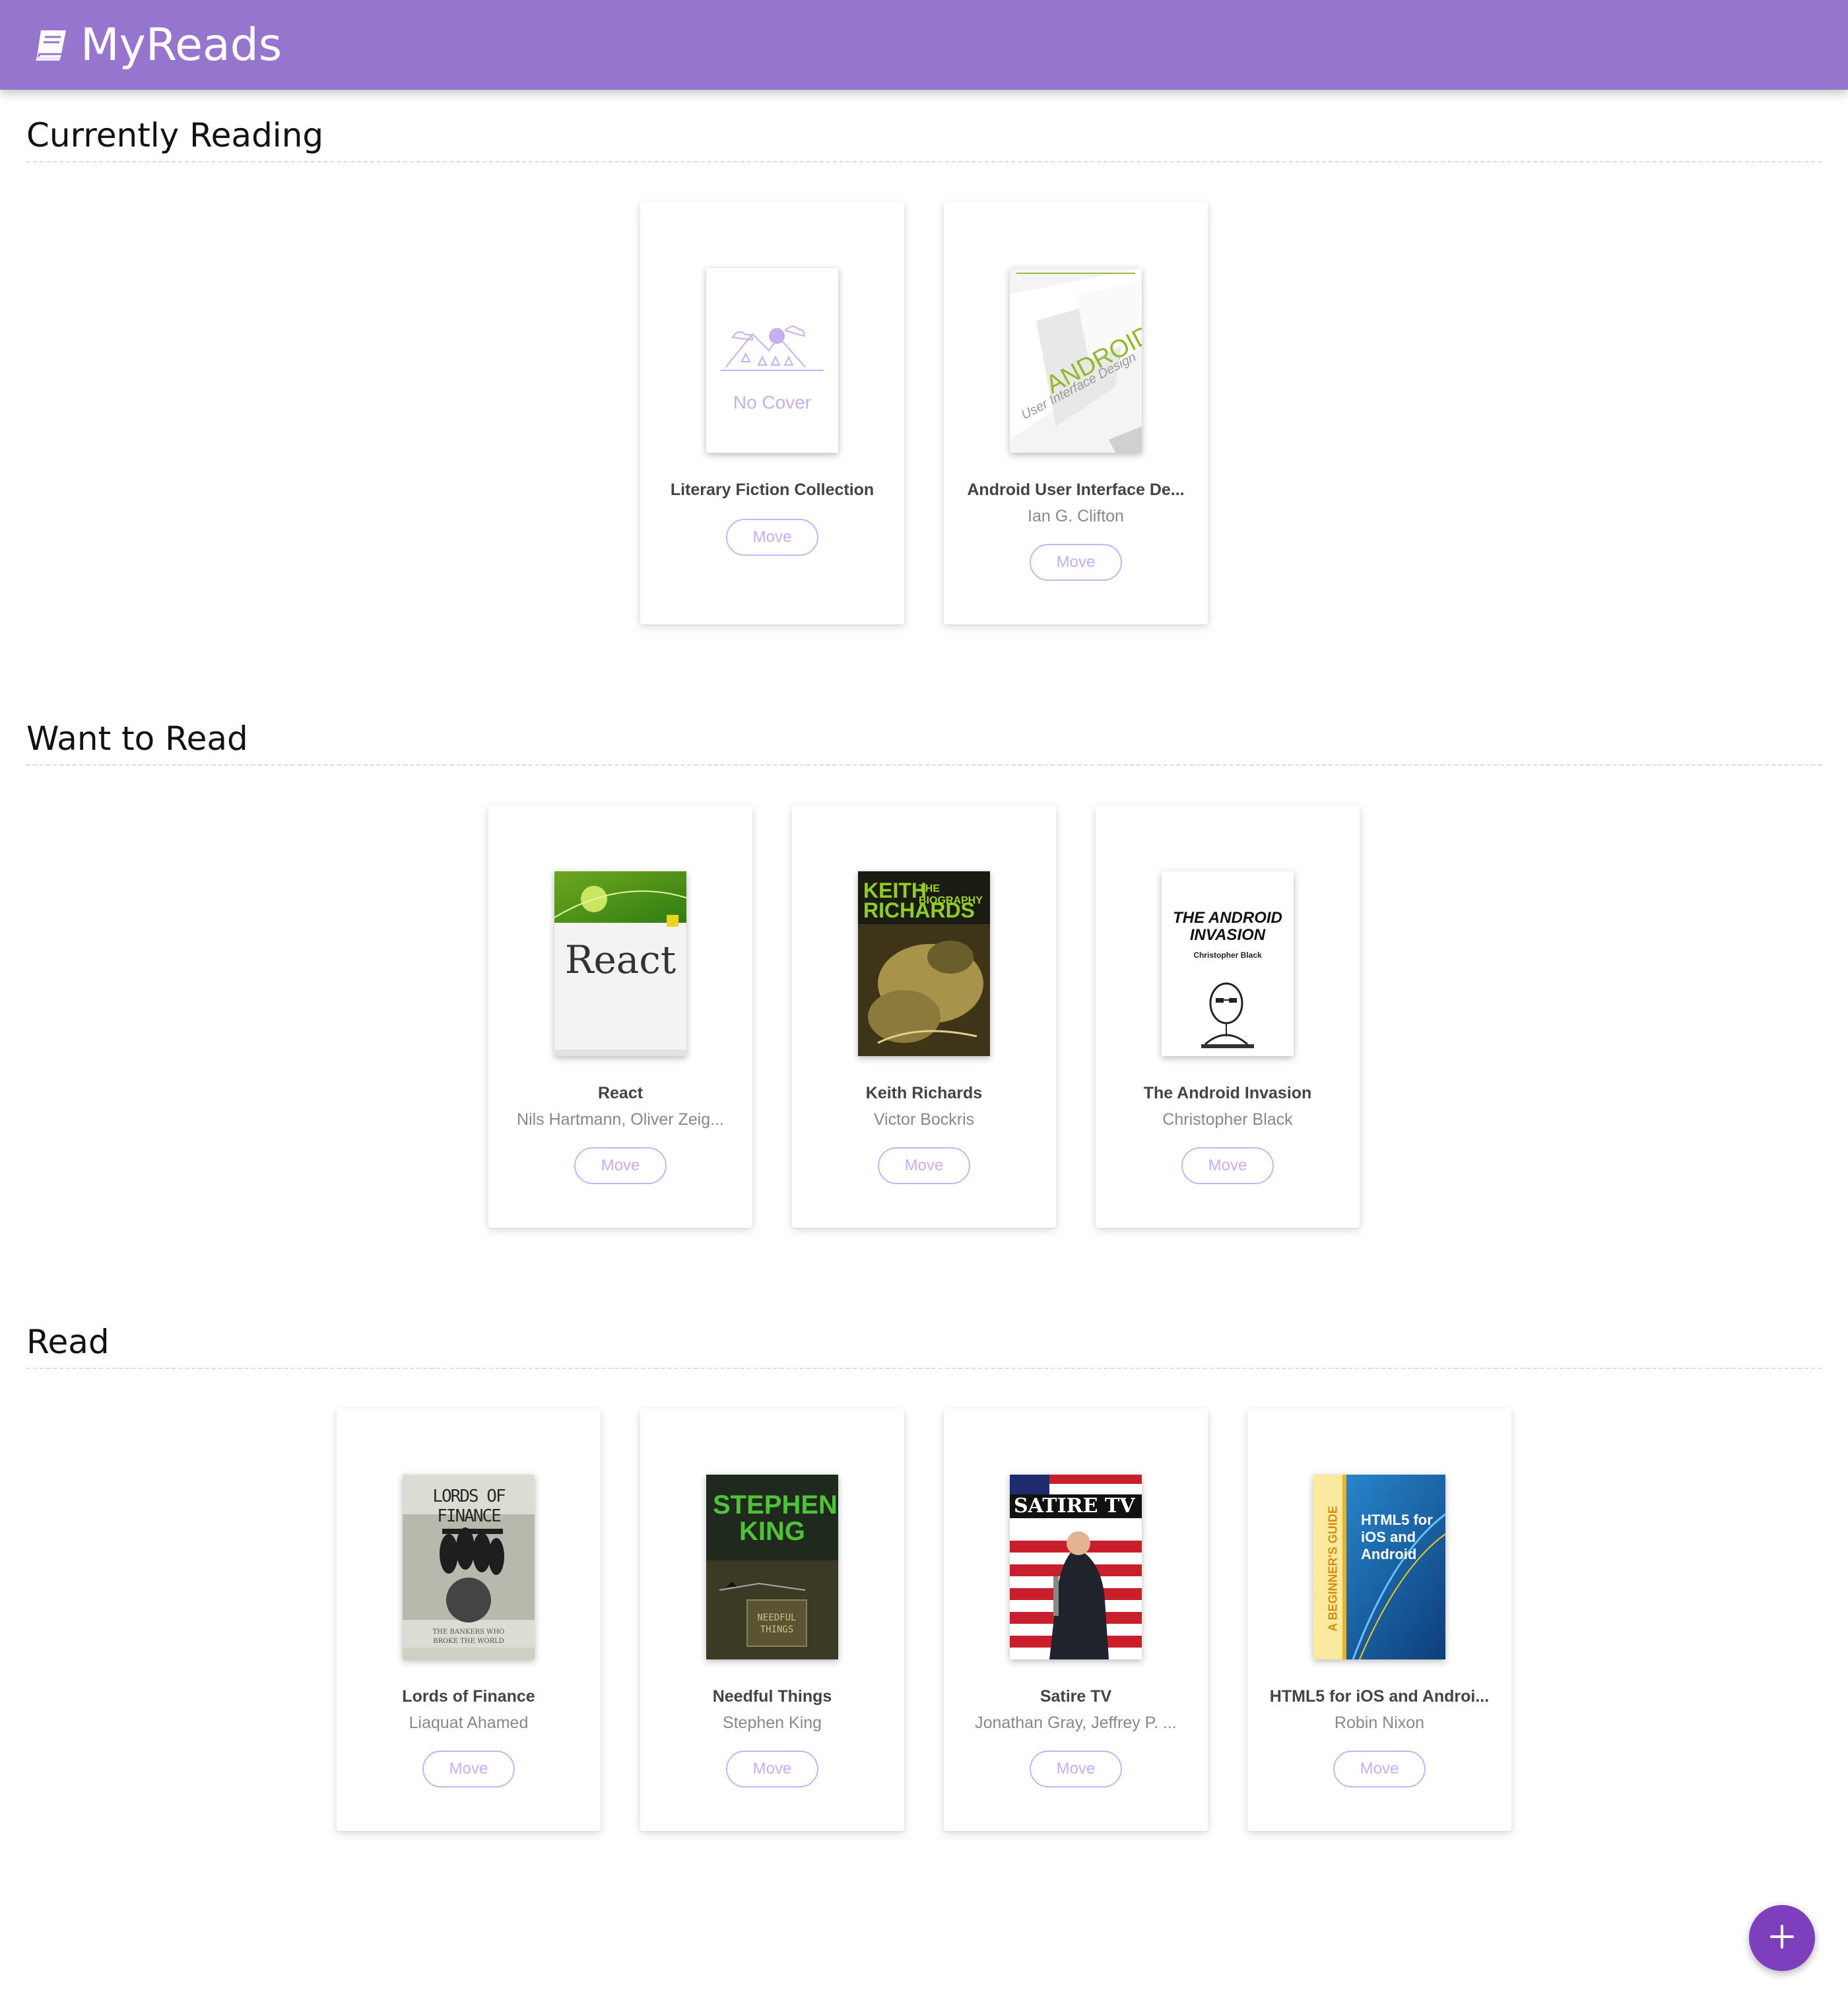  What do you see at coordinates (53, 45) in the screenshot?
I see `book-icon` at bounding box center [53, 45].